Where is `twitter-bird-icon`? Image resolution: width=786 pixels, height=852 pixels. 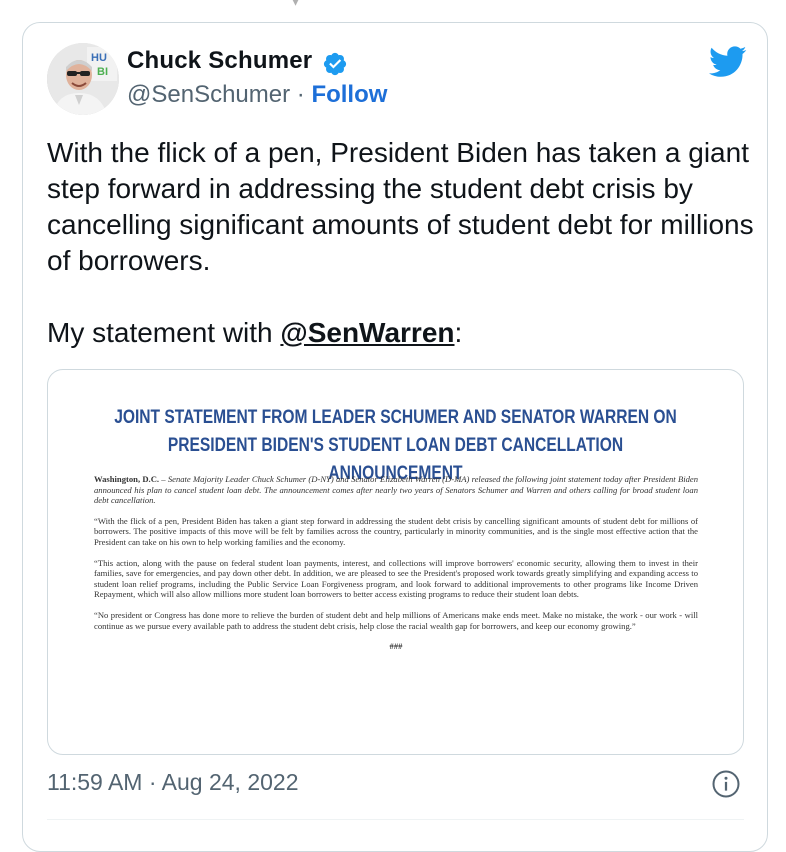
twitter-bird-icon is located at coordinates (728, 62).